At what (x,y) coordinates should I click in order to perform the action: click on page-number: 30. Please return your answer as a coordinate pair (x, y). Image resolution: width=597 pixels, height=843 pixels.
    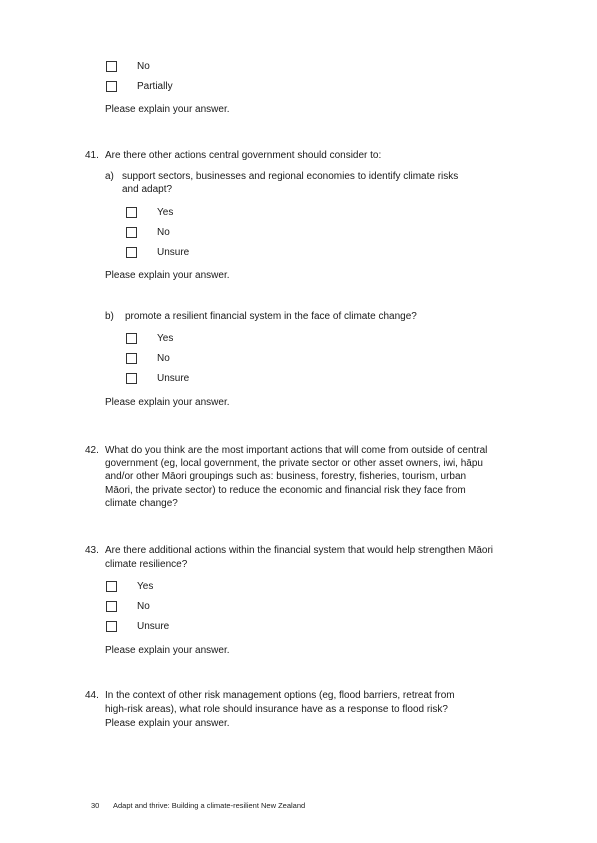
    Looking at the image, I should click on (95, 805).